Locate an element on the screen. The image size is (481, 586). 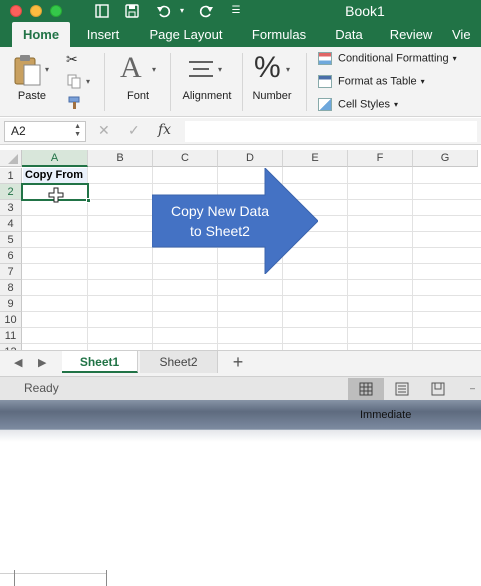
normal-view-icon is located at coordinates (366, 389).